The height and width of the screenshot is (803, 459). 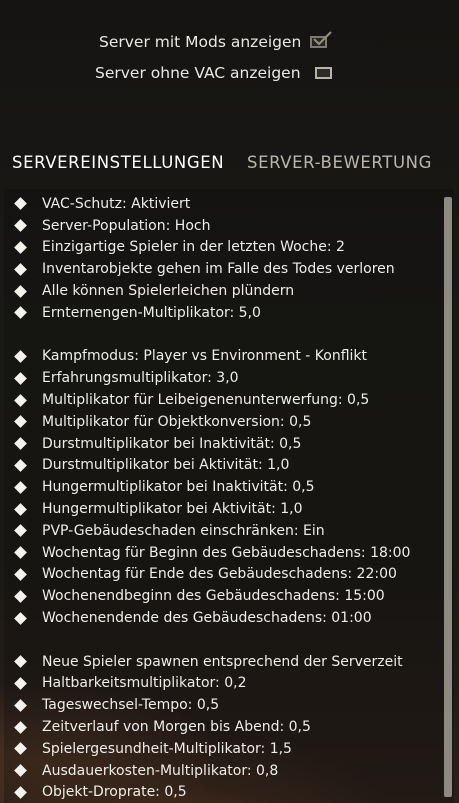 I want to click on setting-text: Hungermultiplikator bei Aktivität: 1,0, so click(x=172, y=509).